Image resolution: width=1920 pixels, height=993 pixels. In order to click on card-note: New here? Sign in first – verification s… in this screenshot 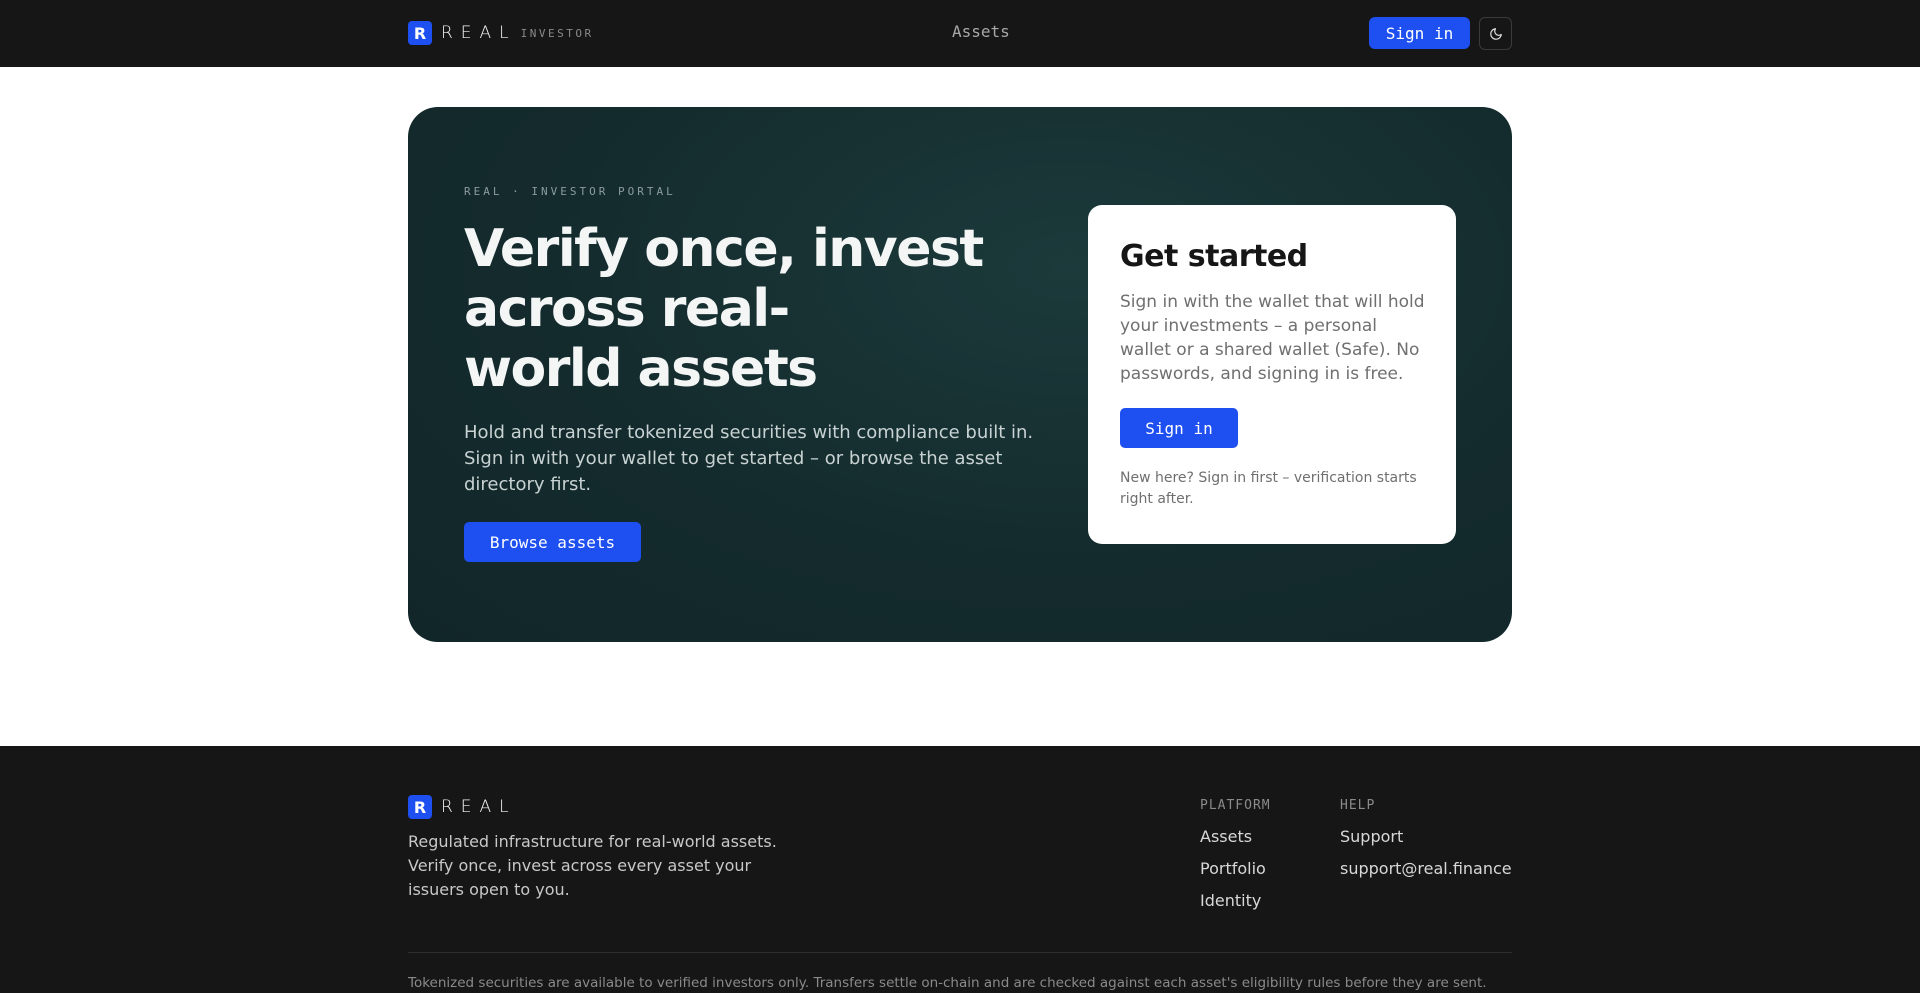, I will do `click(1268, 488)`.